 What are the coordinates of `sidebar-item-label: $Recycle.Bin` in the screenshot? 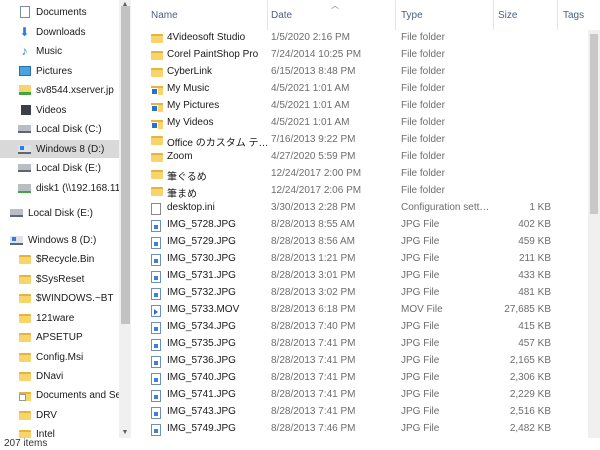 It's located at (65, 259).